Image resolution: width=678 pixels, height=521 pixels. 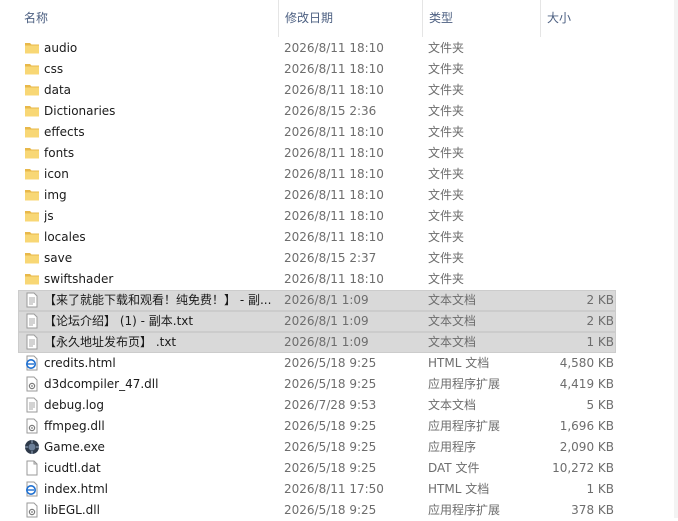 I want to click on file-name: audio, so click(x=61, y=48).